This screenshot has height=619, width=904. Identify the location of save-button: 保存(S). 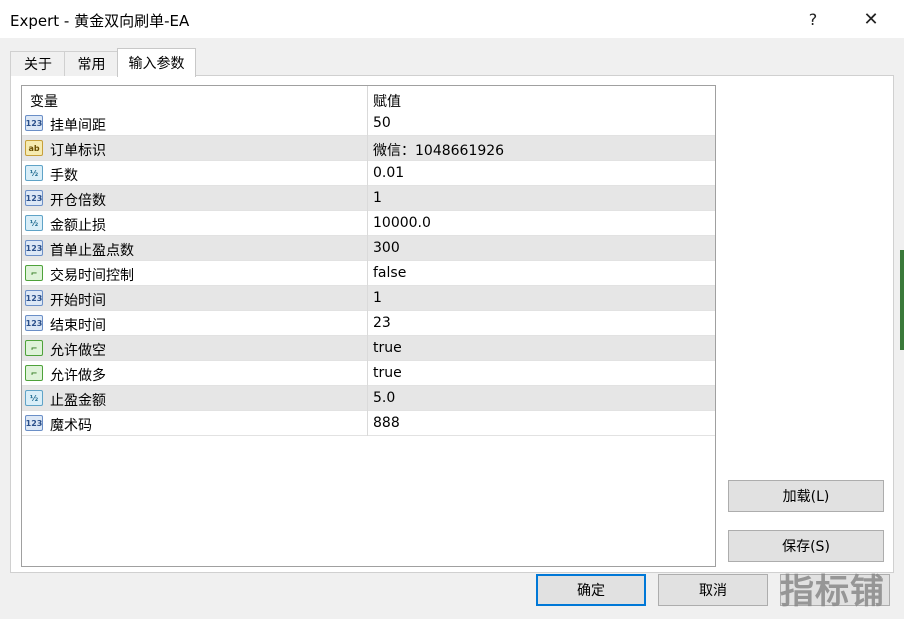
(806, 546).